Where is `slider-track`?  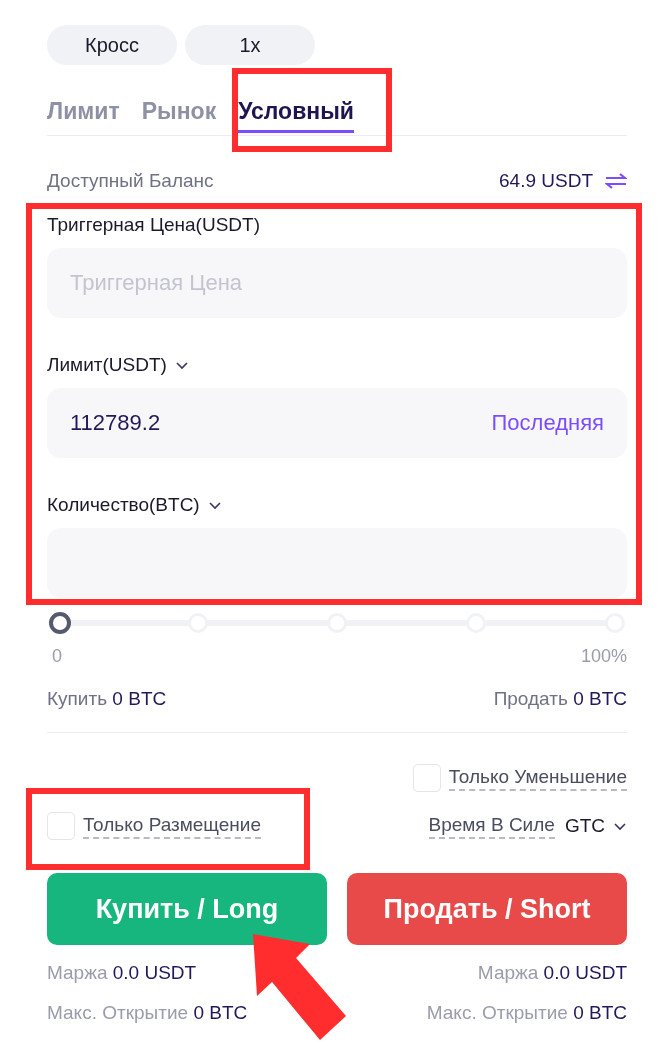
slider-track is located at coordinates (337, 623).